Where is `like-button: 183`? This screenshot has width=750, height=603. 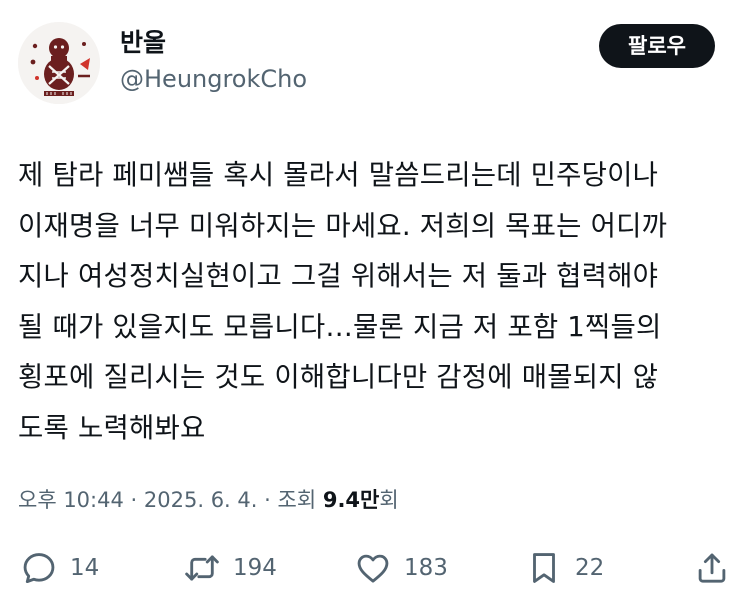
like-button: 183 is located at coordinates (401, 568).